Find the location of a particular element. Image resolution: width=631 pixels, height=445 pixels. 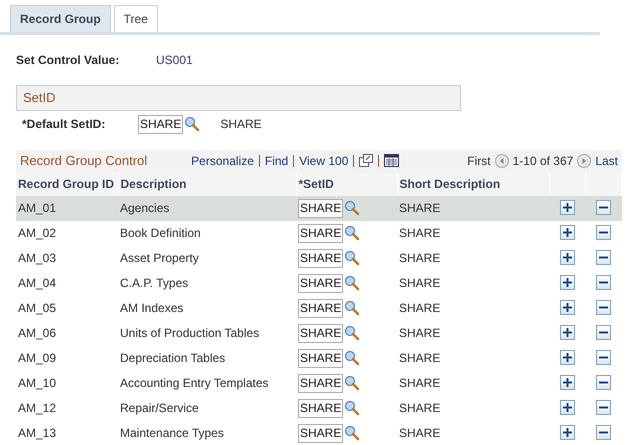

column-header: *SetID is located at coordinates (346, 184).